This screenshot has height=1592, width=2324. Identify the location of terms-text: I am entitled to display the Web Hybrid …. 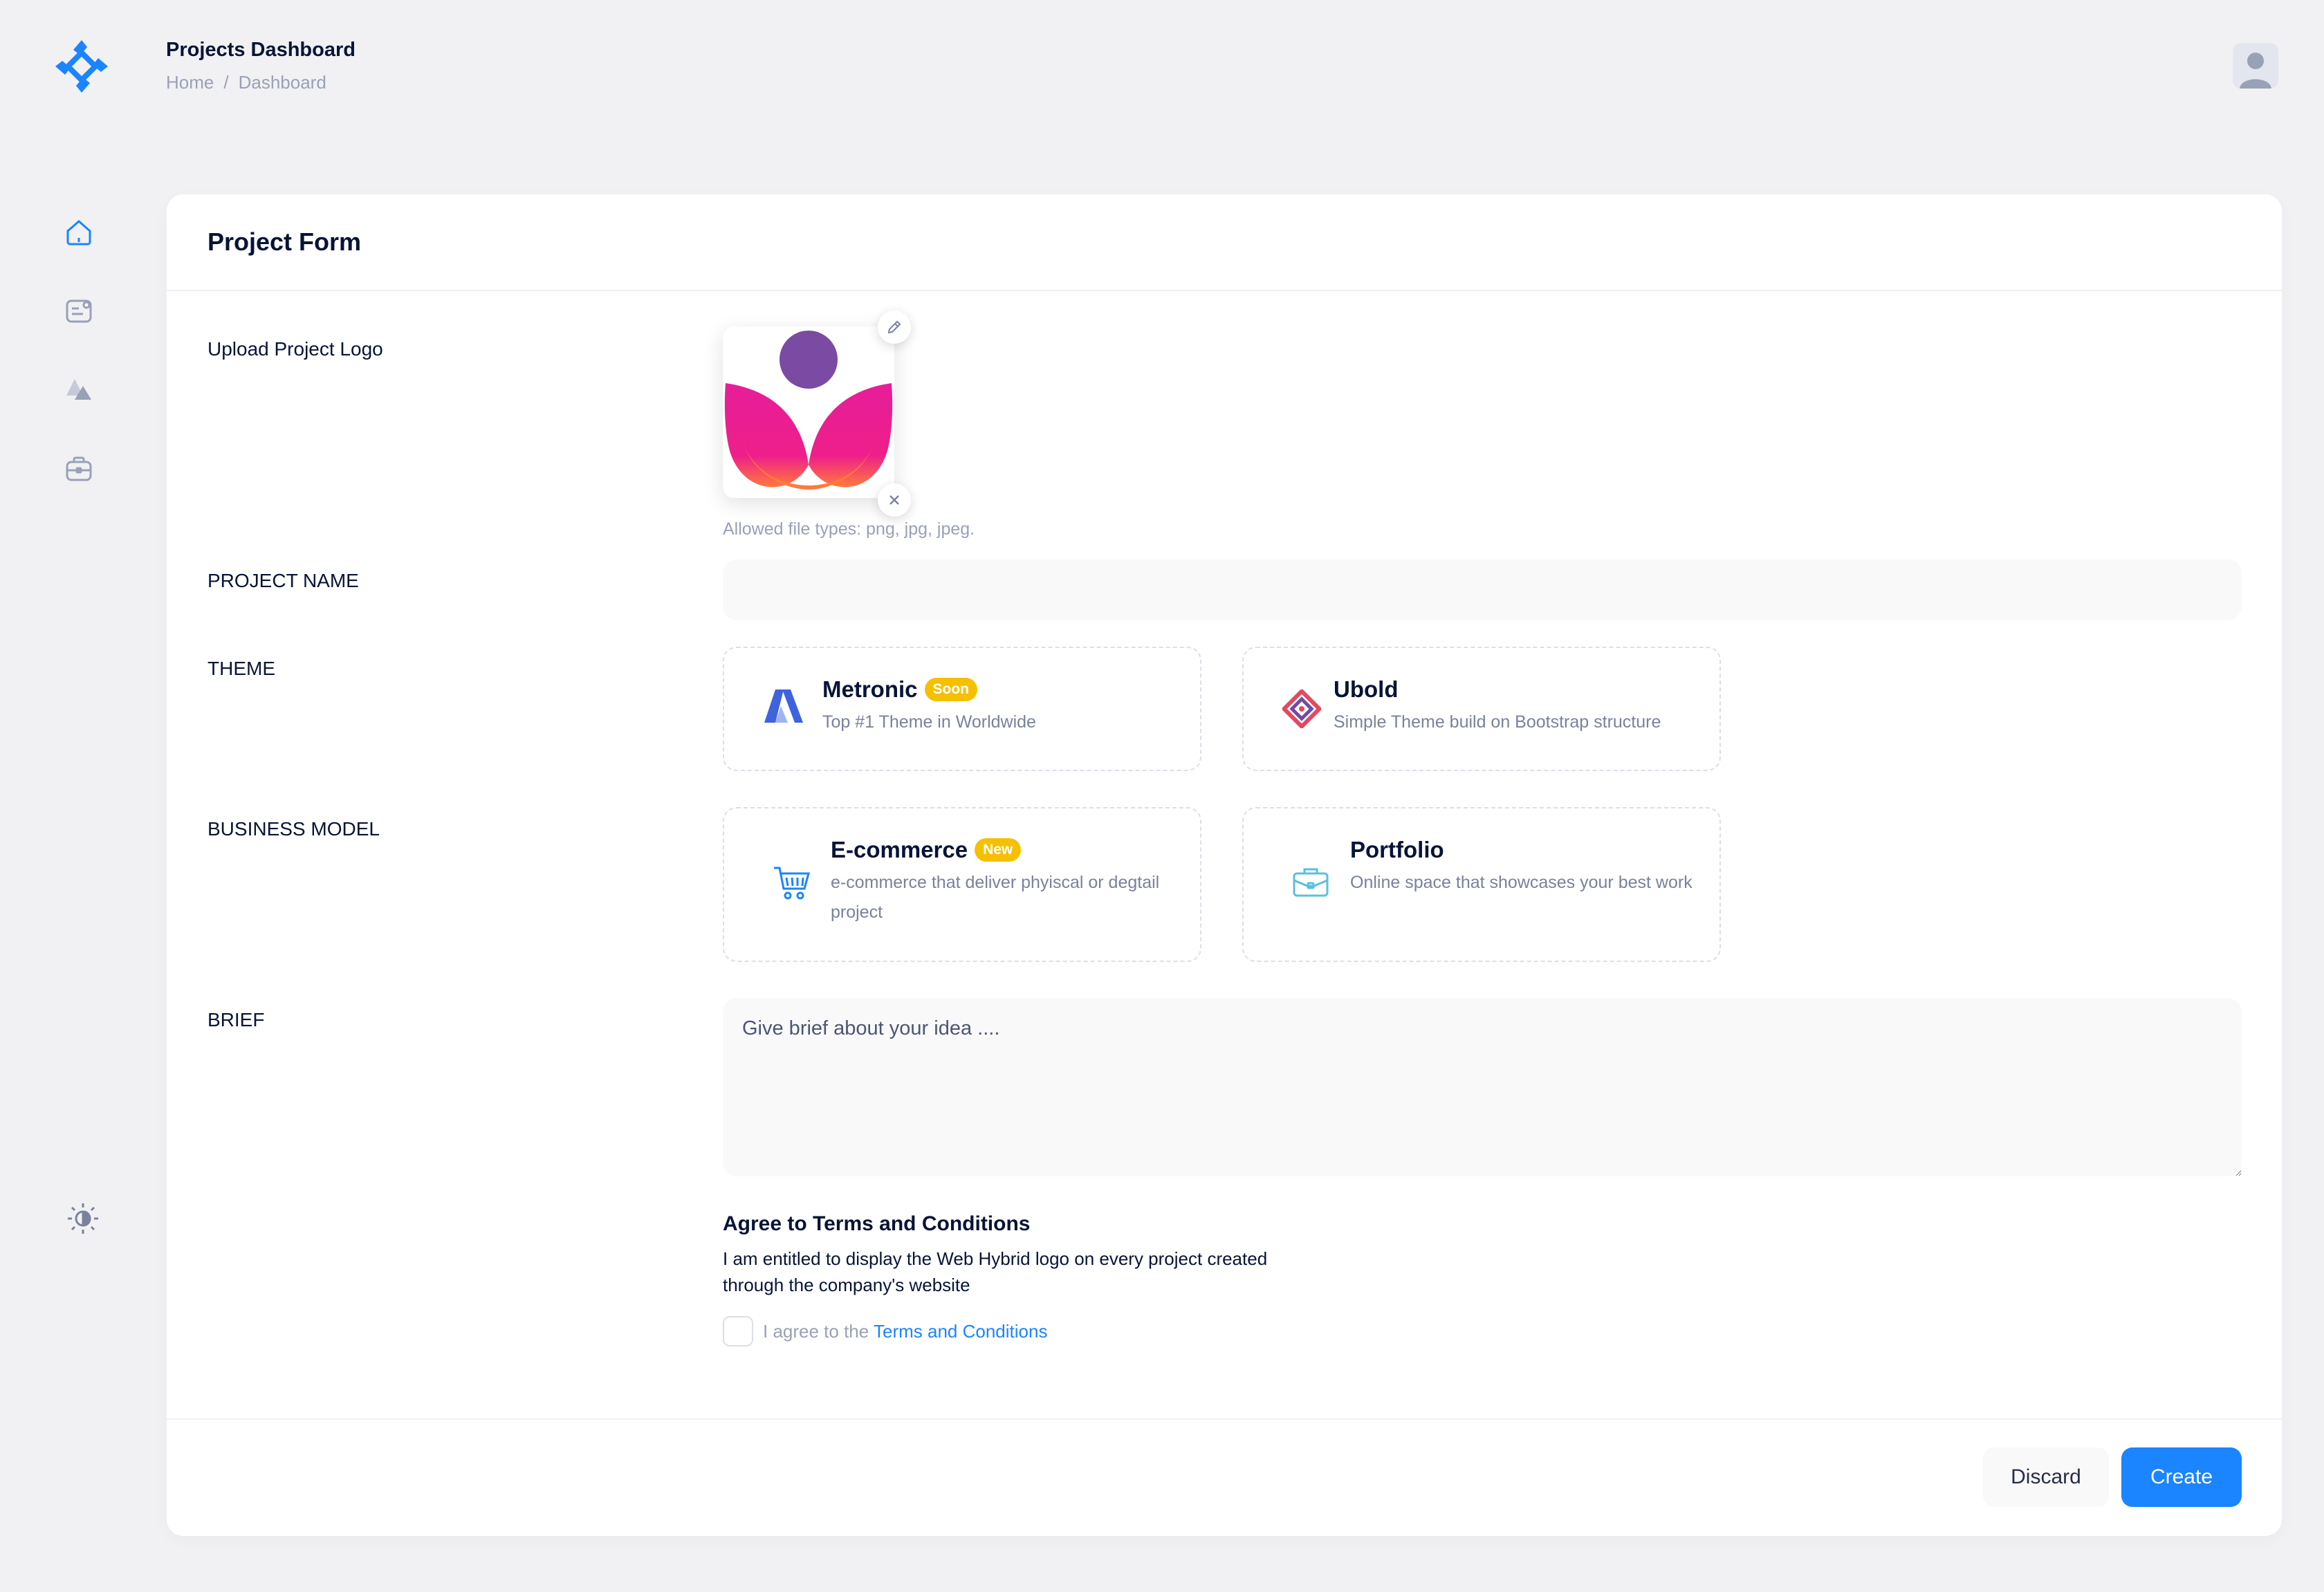
(995, 1272).